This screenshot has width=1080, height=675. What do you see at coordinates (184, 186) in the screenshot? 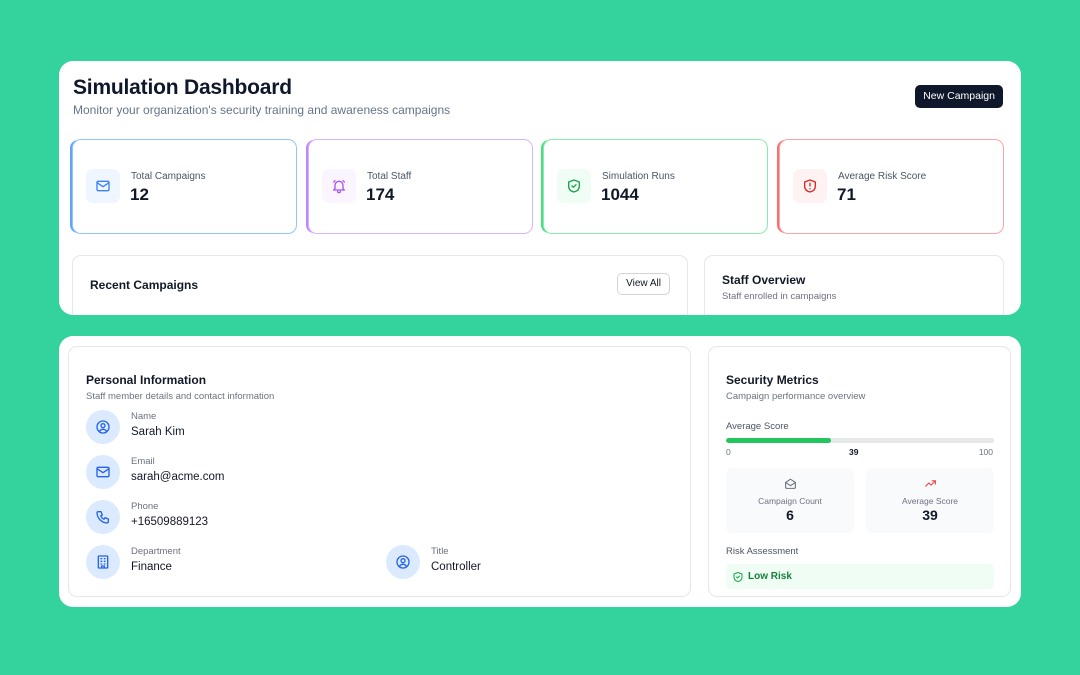
I see `stat-card-total-campaigns: Total Campaigns 12` at bounding box center [184, 186].